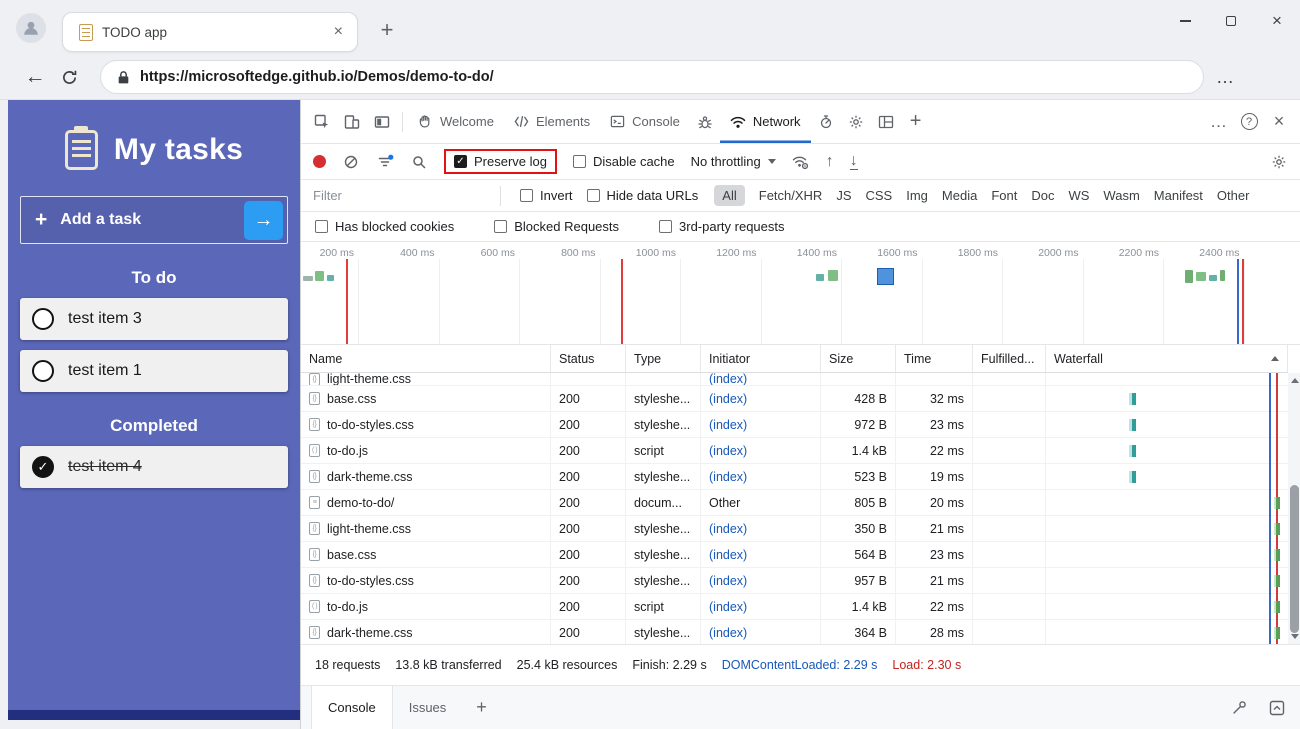  What do you see at coordinates (1294, 636) in the screenshot?
I see `scroll-down-icon` at bounding box center [1294, 636].